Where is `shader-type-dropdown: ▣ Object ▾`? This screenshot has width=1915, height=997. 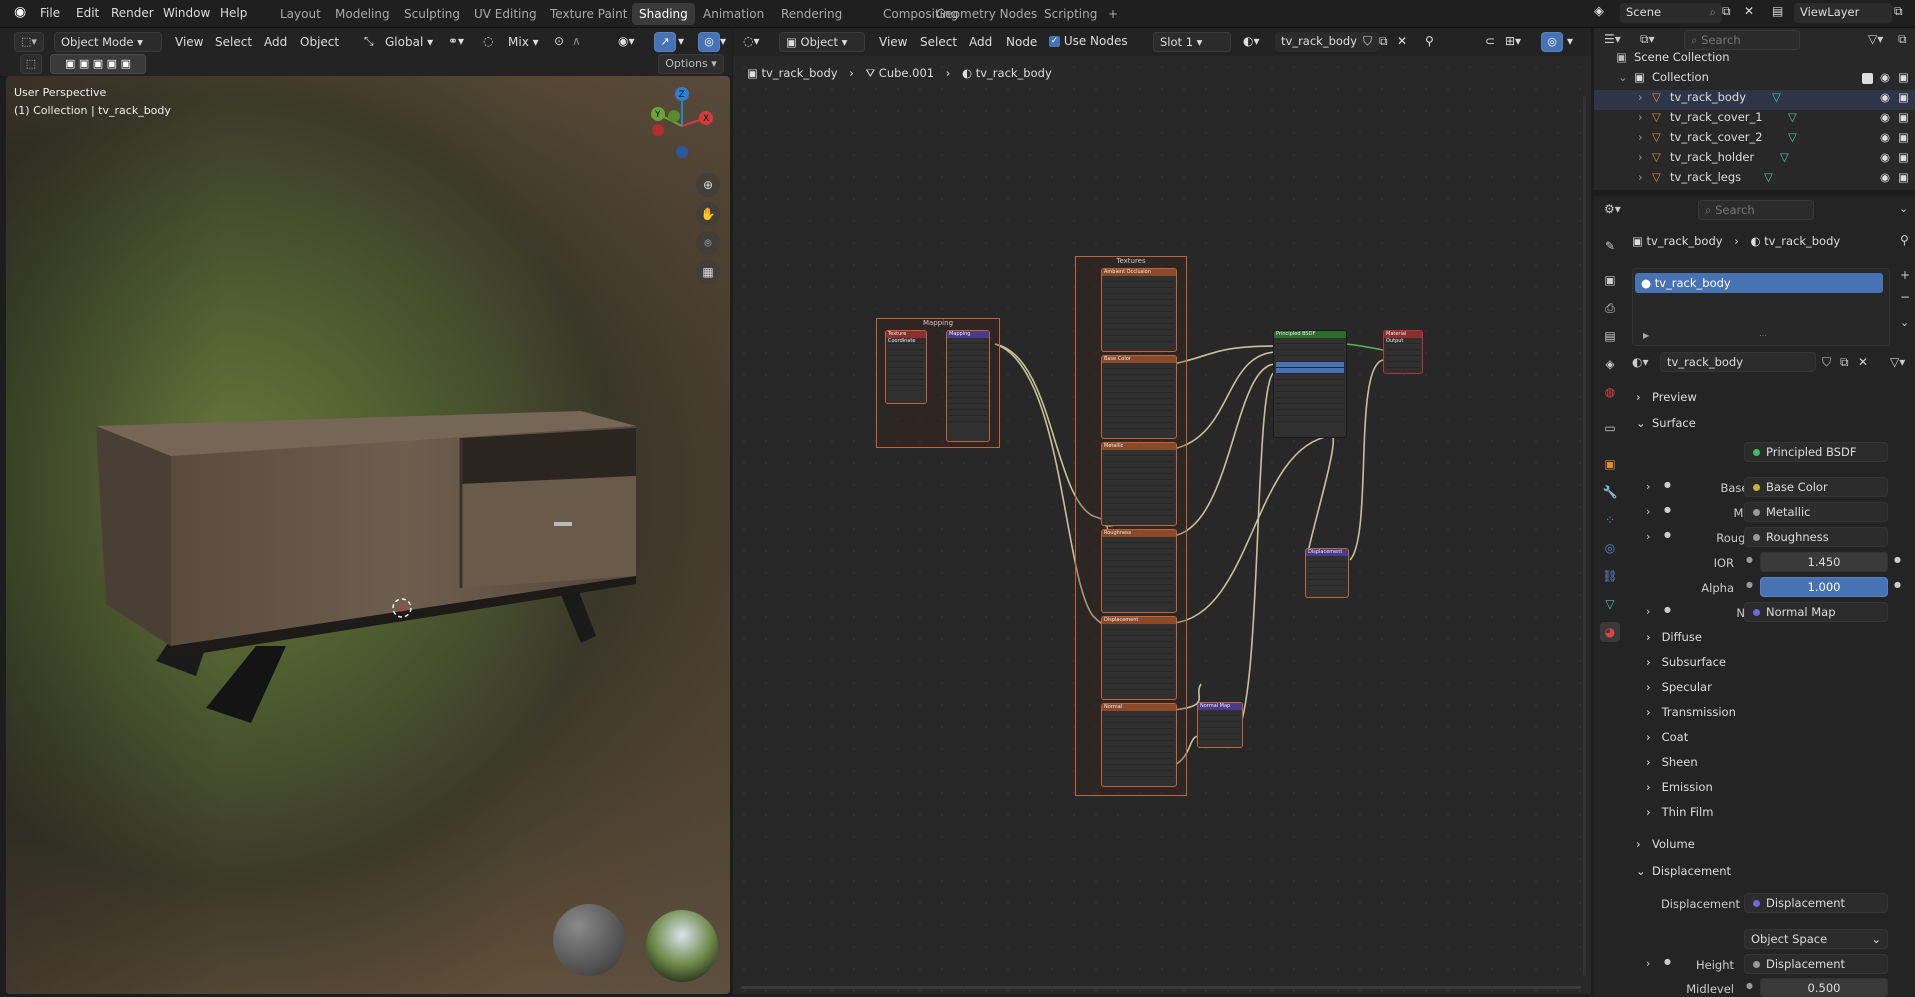 shader-type-dropdown: ▣ Object ▾ is located at coordinates (822, 42).